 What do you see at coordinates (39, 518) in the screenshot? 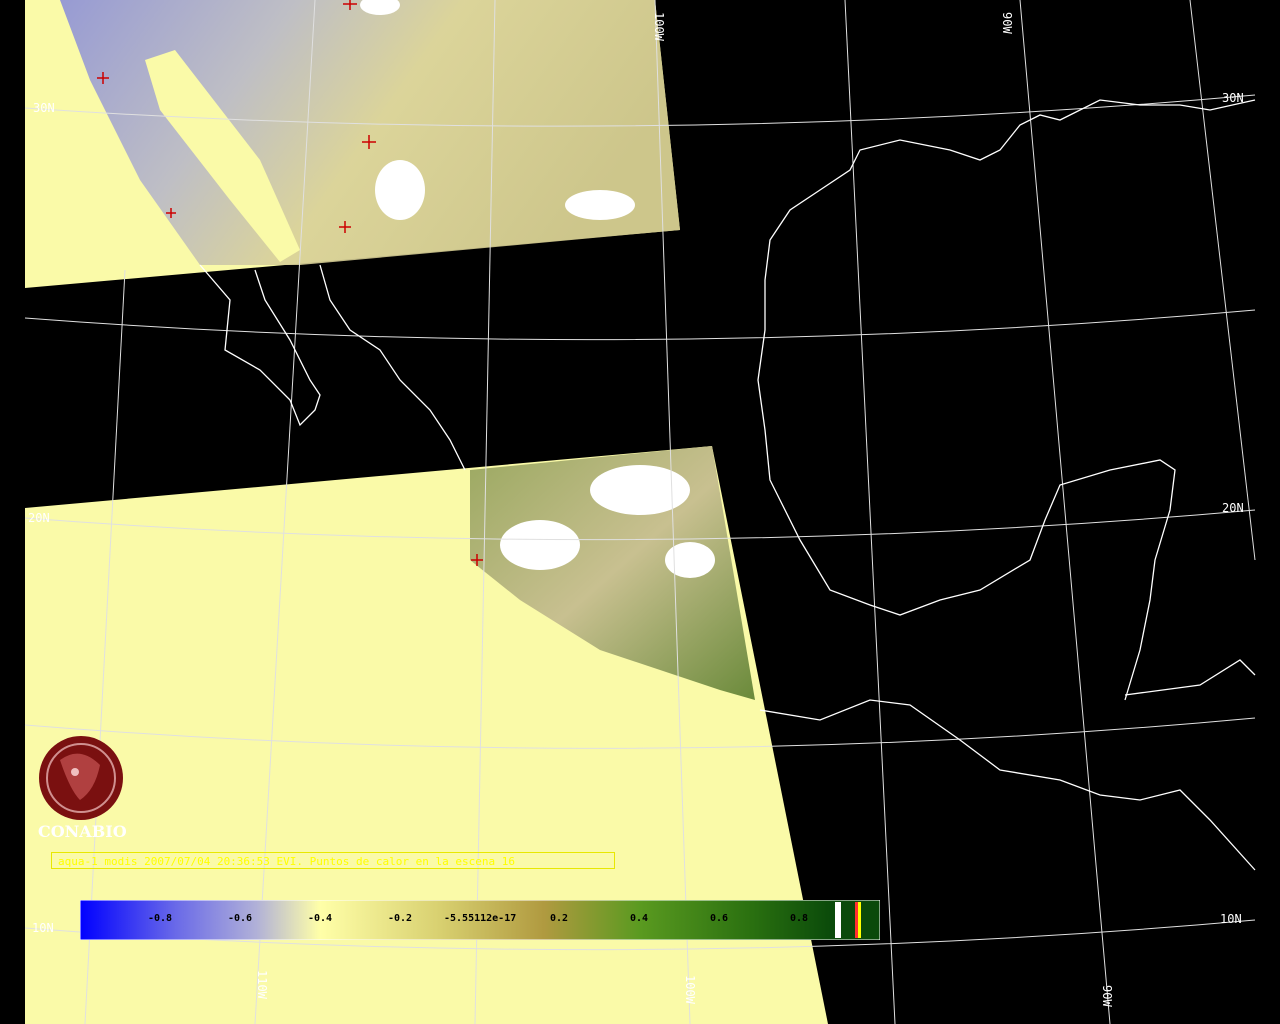
I see `lat-label-20n-left: 20N` at bounding box center [39, 518].